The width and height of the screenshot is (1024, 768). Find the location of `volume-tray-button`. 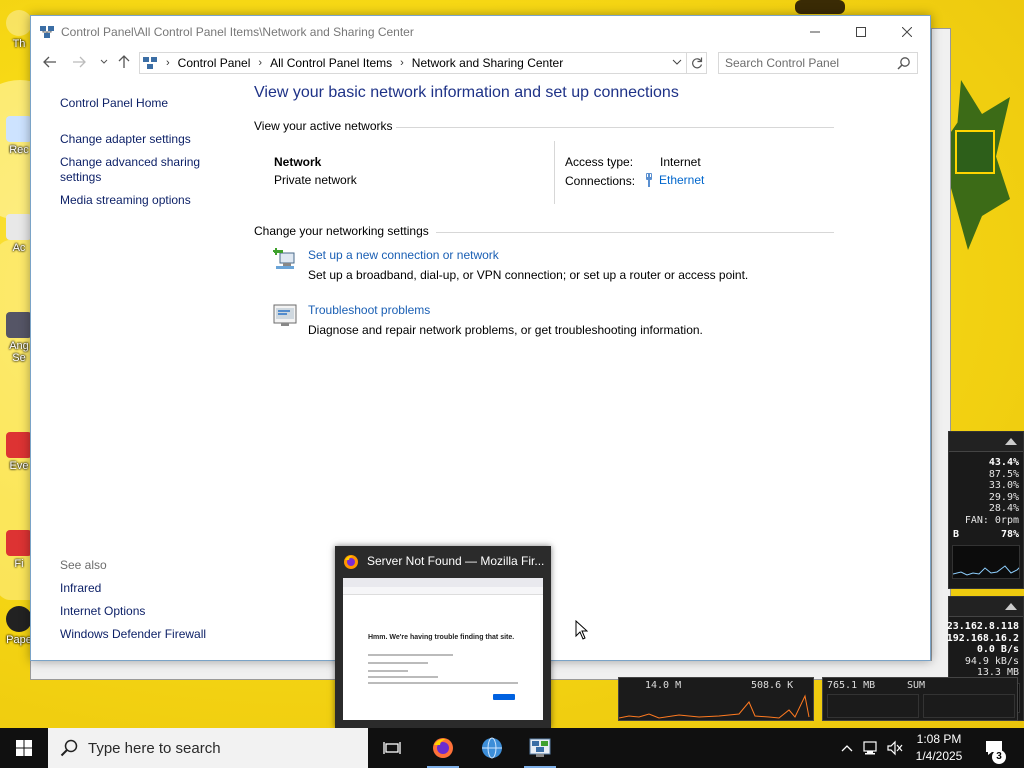

volume-tray-button is located at coordinates (895, 748).